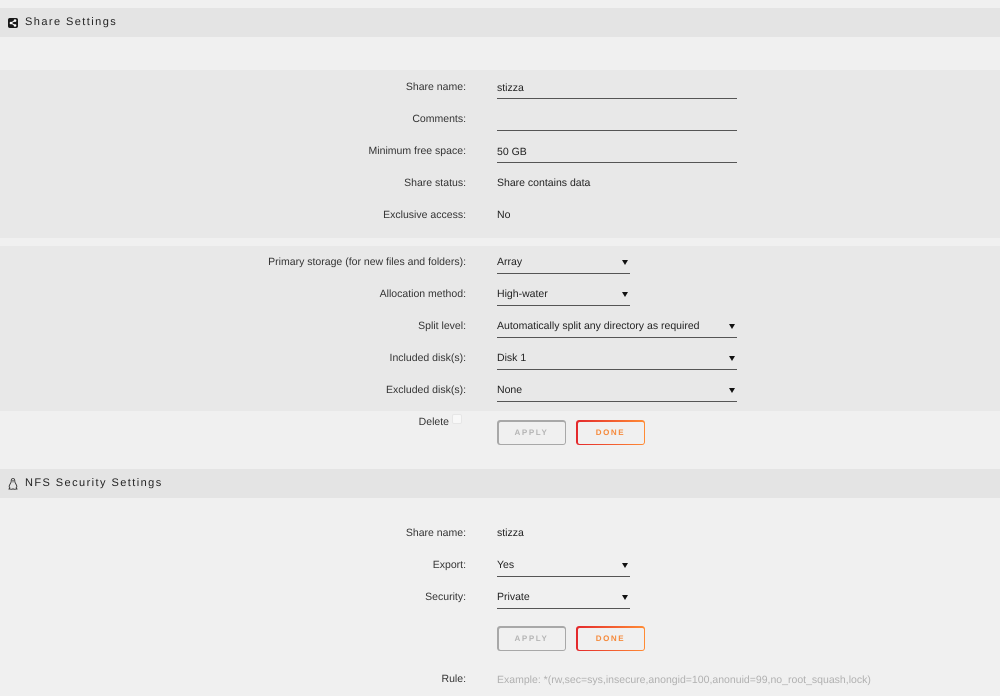 This screenshot has width=1000, height=696. Describe the element at coordinates (543, 184) in the screenshot. I see `field-value: Share contains data` at that location.